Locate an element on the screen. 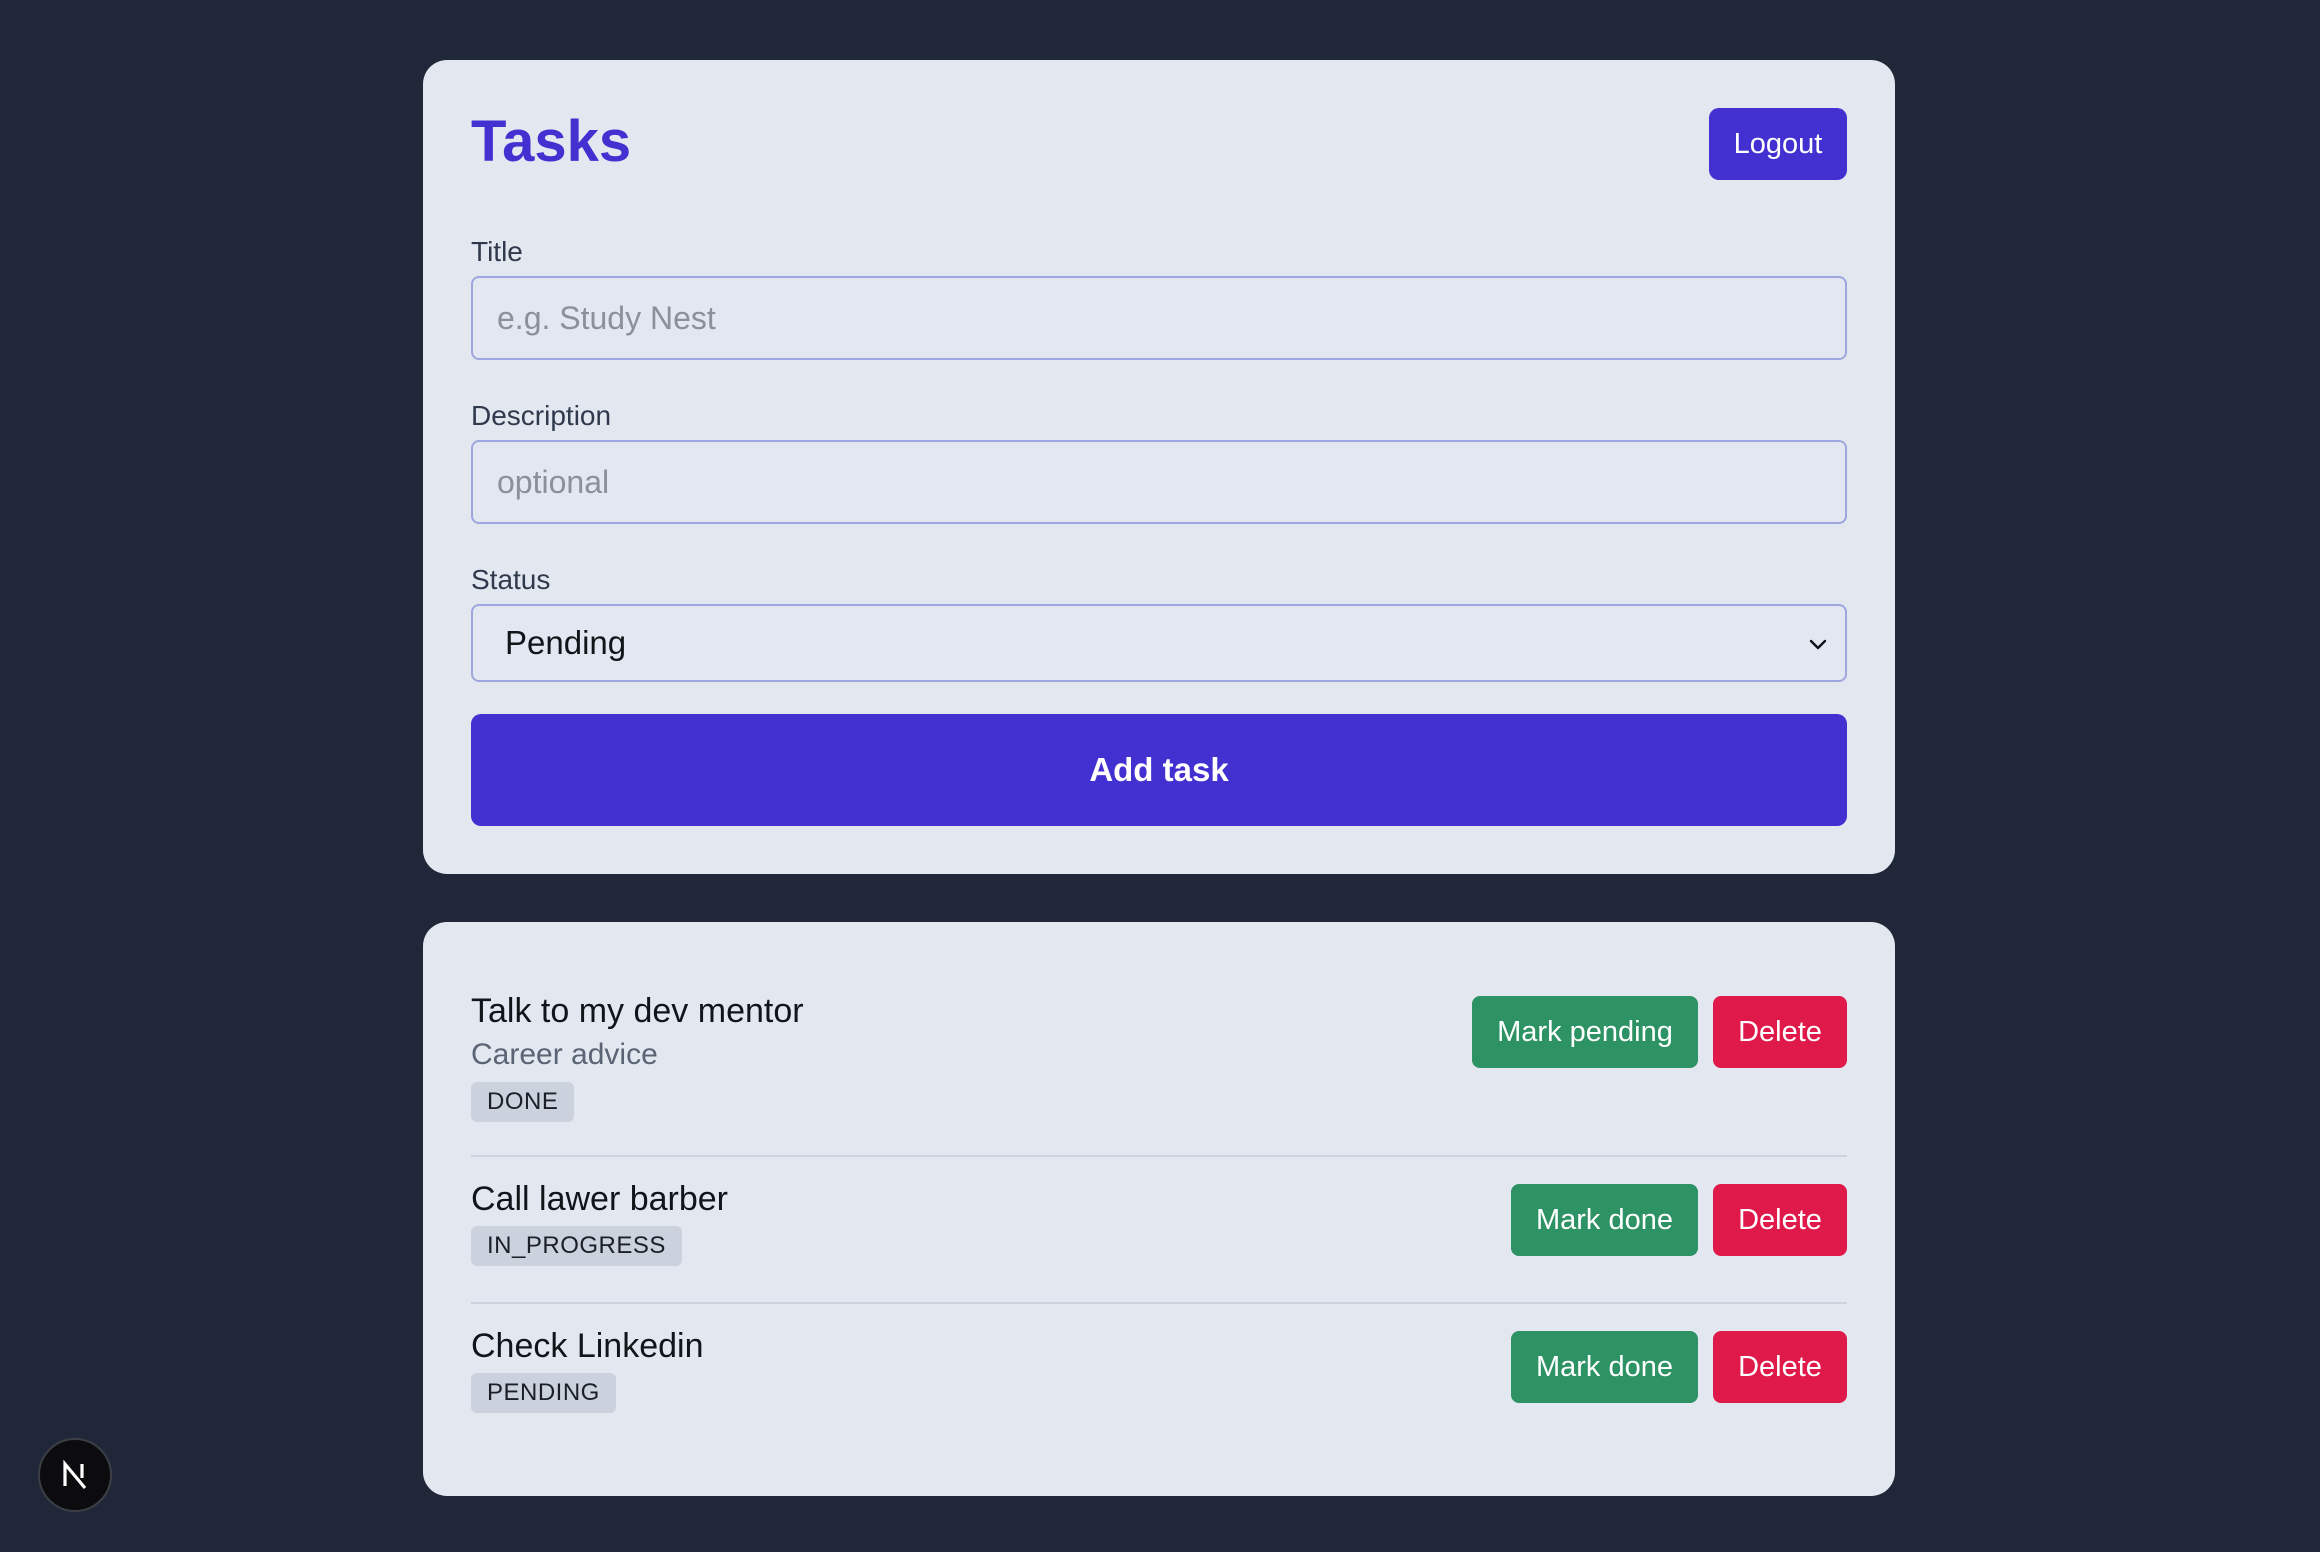 This screenshot has width=2320, height=1552. status-select-value: Pending is located at coordinates (566, 642).